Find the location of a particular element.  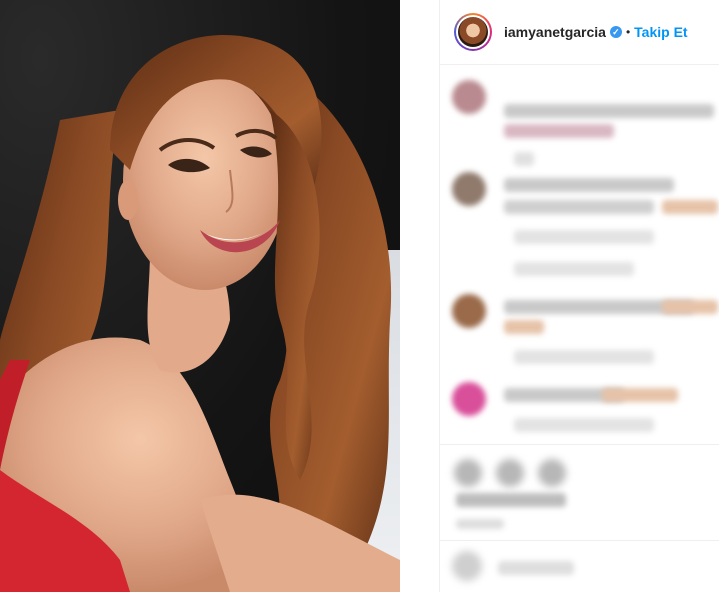

comment-icon is located at coordinates (510, 473).